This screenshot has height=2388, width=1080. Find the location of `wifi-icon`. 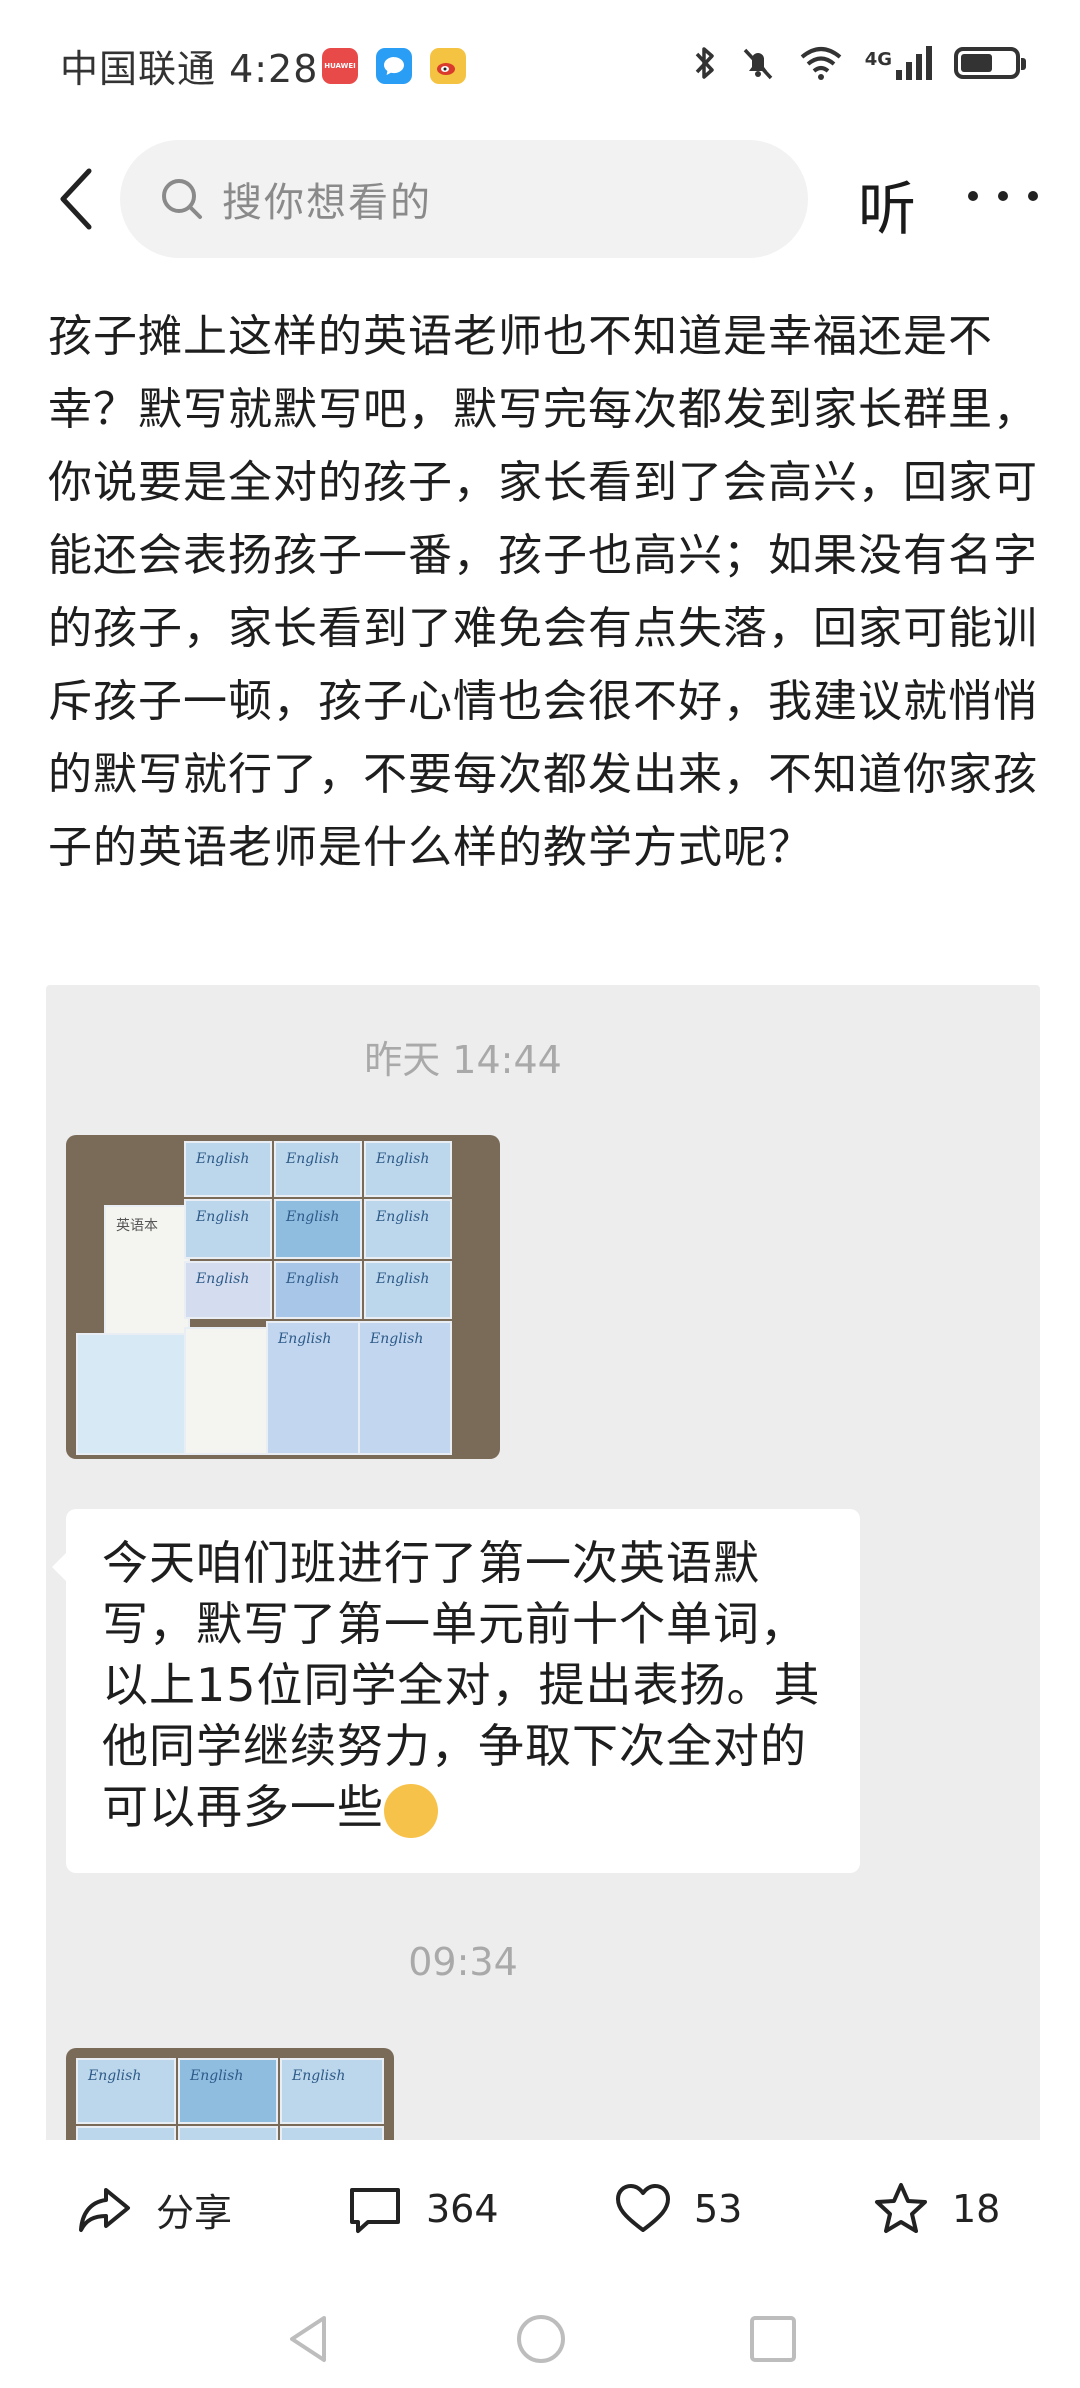

wifi-icon is located at coordinates (820, 63).